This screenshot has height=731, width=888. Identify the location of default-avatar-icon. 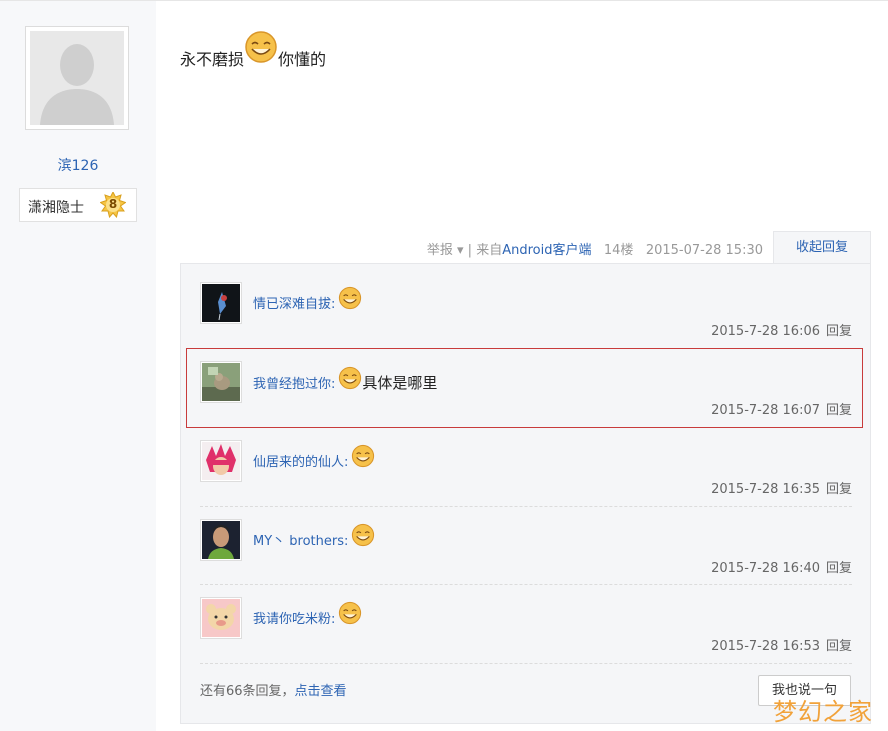
(77, 78).